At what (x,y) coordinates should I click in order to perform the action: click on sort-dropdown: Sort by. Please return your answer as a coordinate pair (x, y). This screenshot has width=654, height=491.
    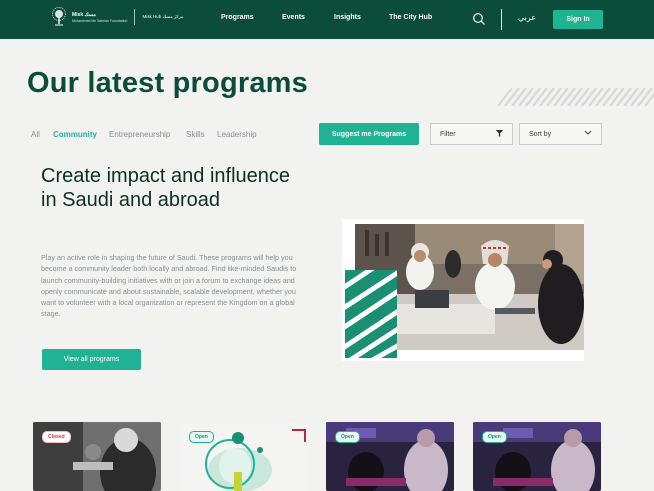
    Looking at the image, I should click on (560, 134).